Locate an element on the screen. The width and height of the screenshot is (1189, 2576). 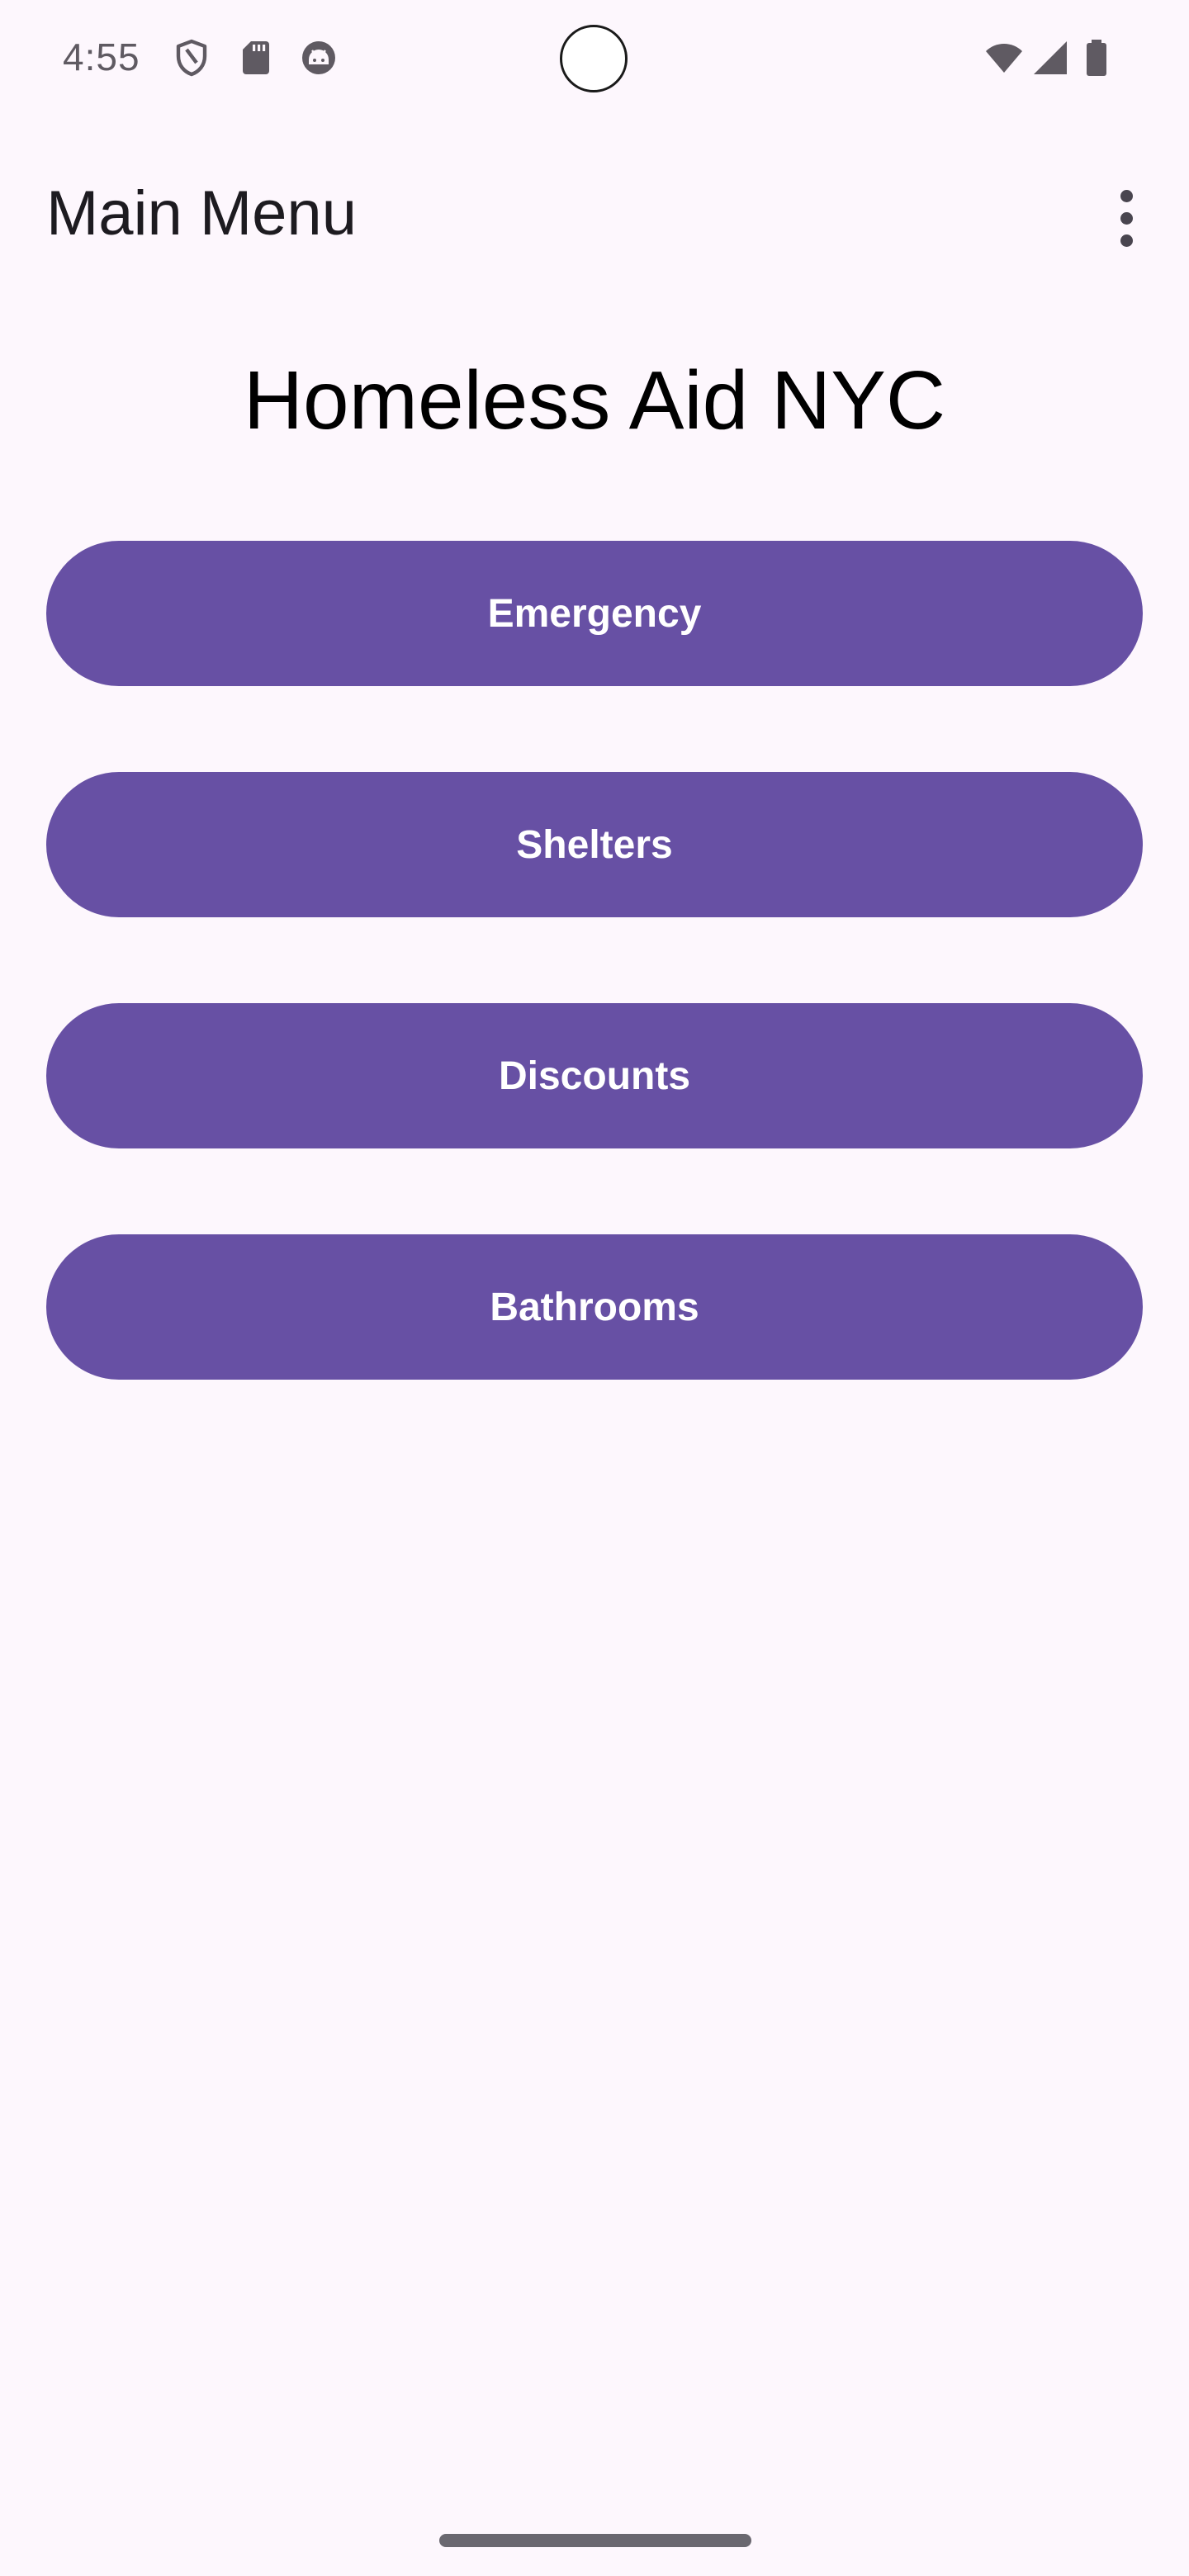
page-heading: Homeless Aid NYC is located at coordinates (594, 400).